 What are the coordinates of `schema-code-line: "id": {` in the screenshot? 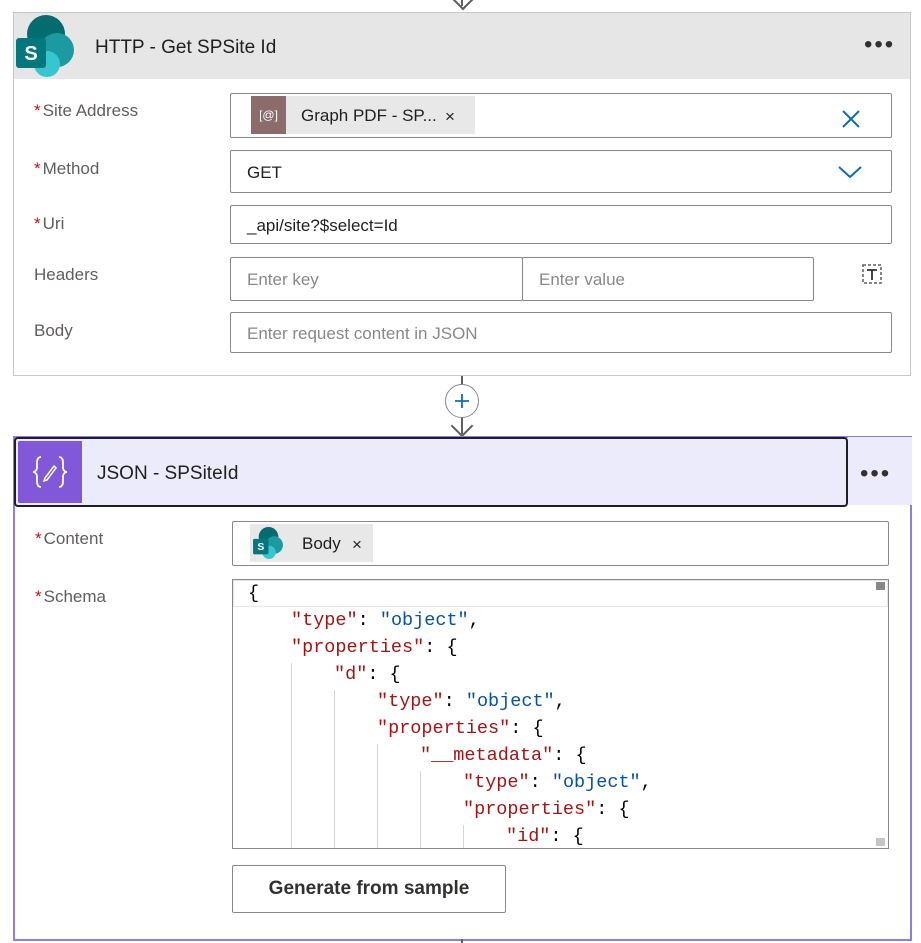 It's located at (545, 836).